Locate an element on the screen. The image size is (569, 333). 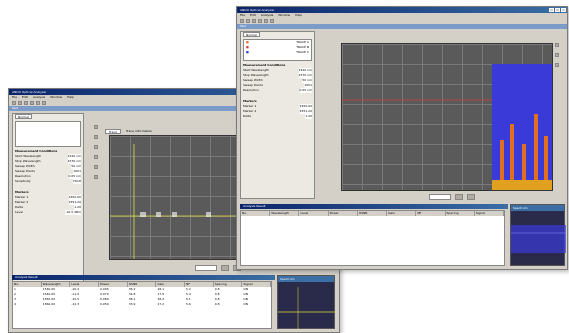
front-mini-spectrum: Spectrum is located at coordinates (538, 235).